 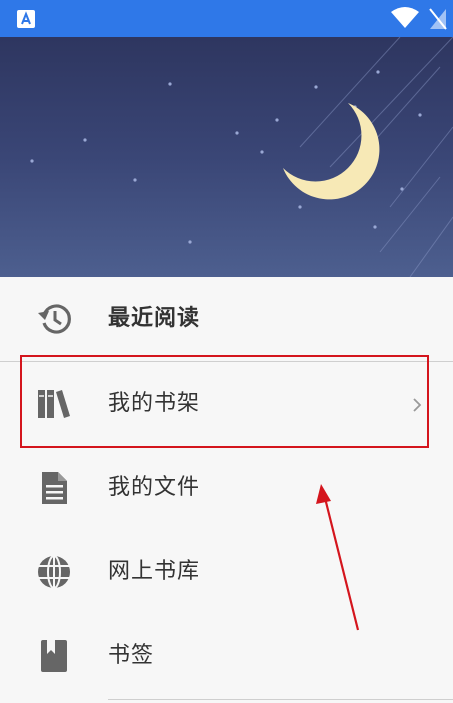 What do you see at coordinates (54, 572) in the screenshot?
I see `globe-icon` at bounding box center [54, 572].